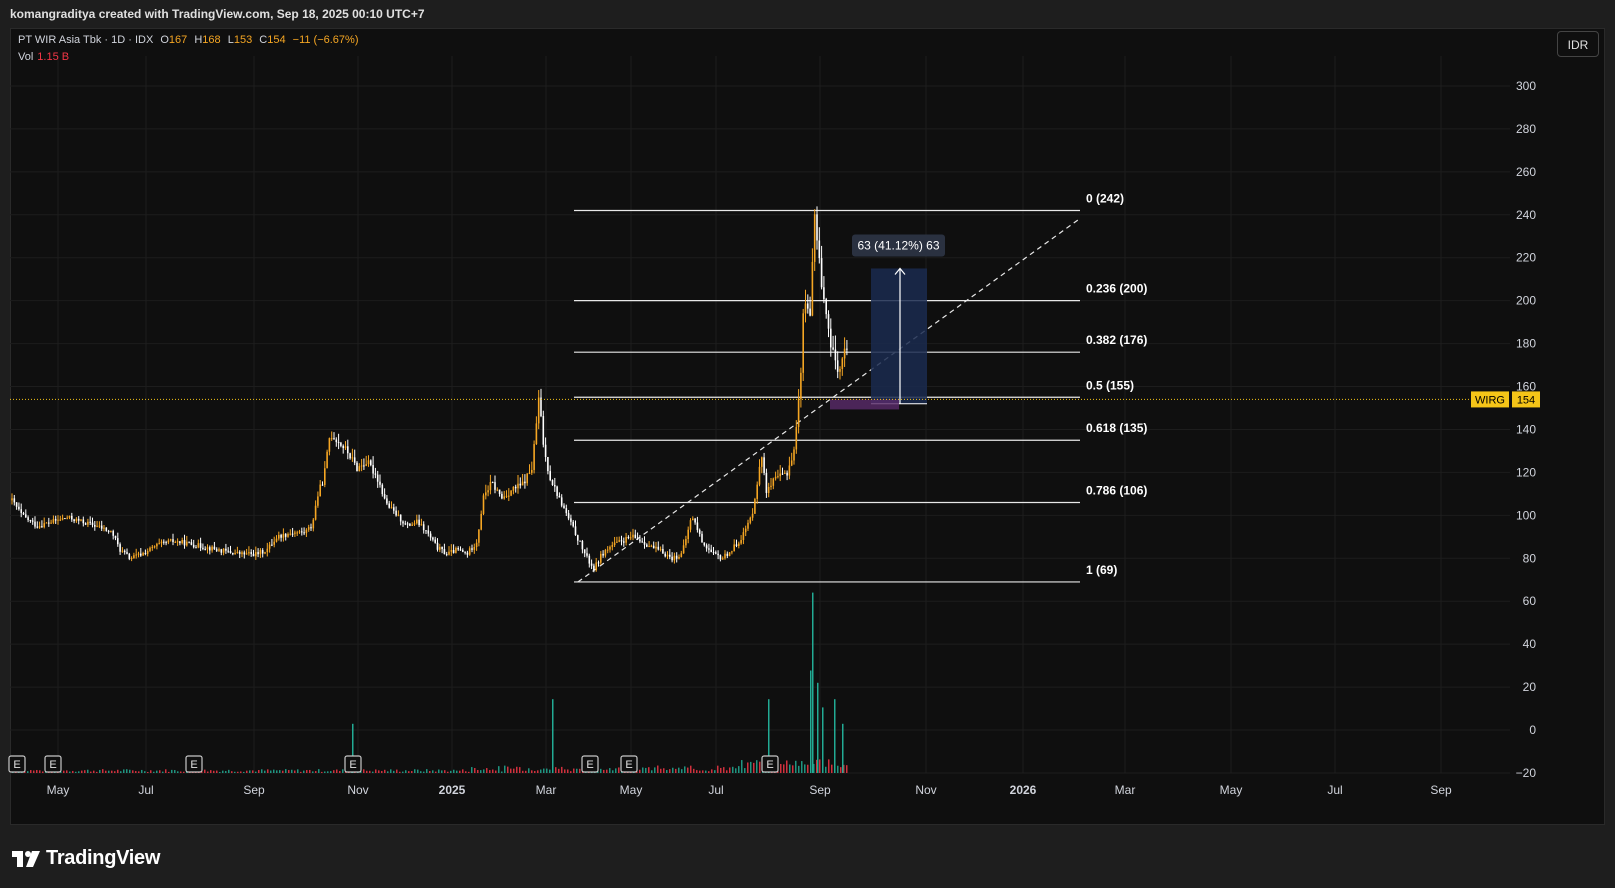 This screenshot has height=888, width=1615. What do you see at coordinates (43, 57) in the screenshot?
I see `volume-legend: Vol 1.15 B` at bounding box center [43, 57].